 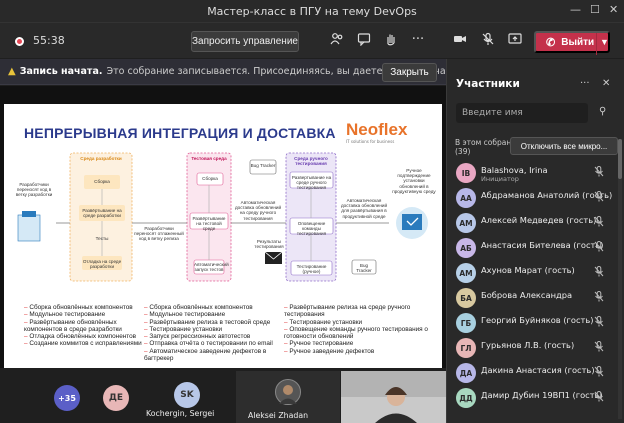 I want to click on participant-name: Анастасия Бителева (гость), so click(x=542, y=245).